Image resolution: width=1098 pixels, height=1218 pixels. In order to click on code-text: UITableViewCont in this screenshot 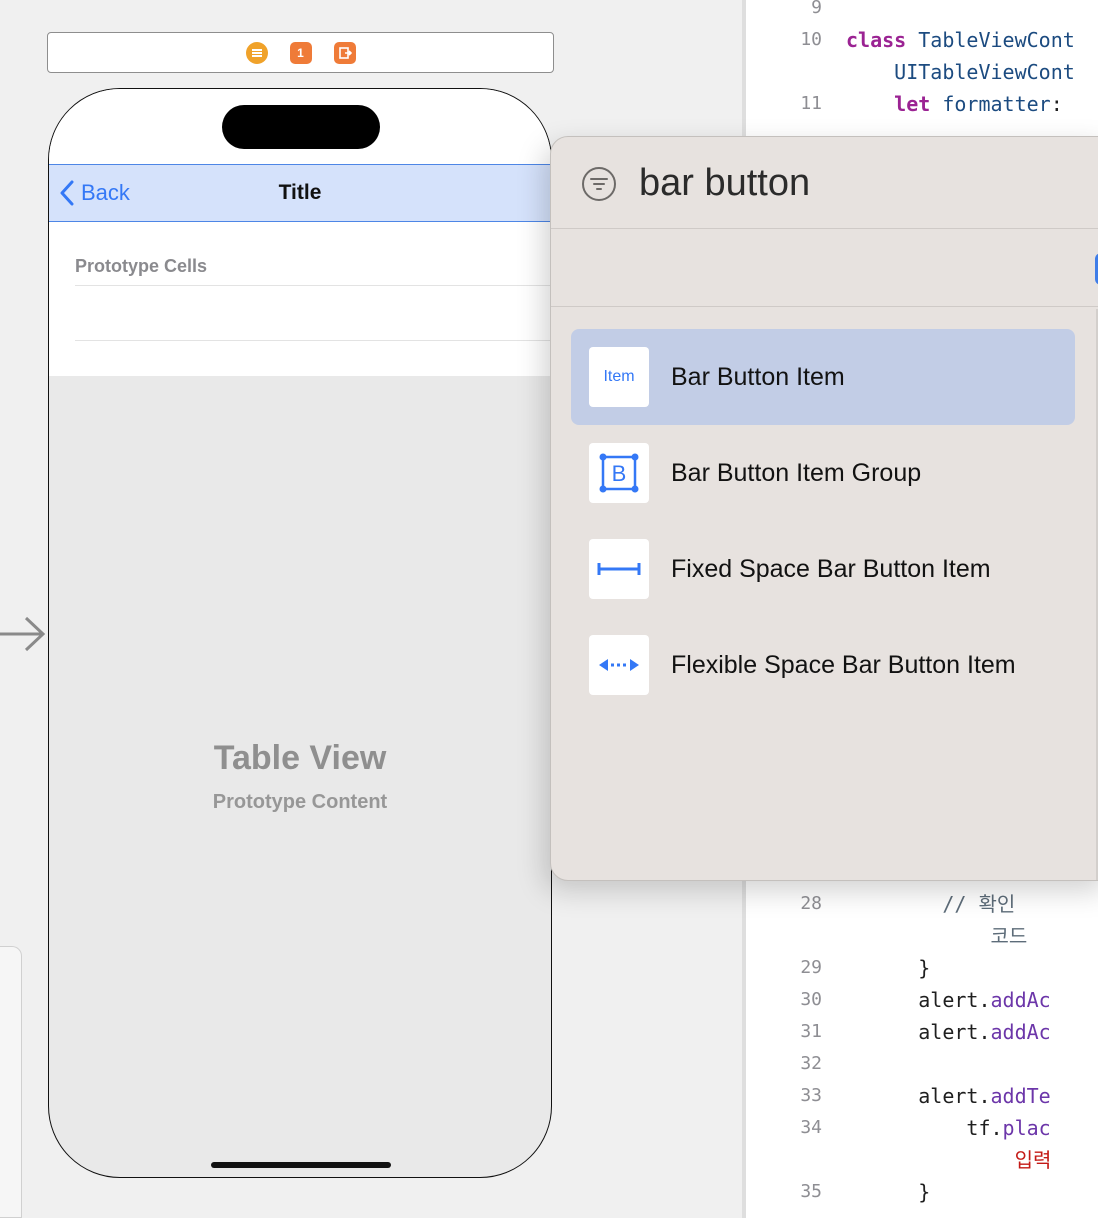, I will do `click(960, 72)`.